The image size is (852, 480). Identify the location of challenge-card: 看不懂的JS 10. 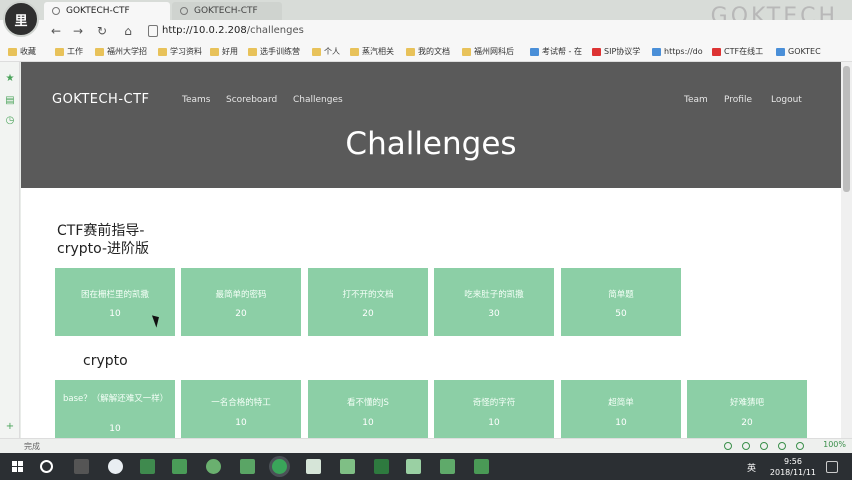
(368, 409).